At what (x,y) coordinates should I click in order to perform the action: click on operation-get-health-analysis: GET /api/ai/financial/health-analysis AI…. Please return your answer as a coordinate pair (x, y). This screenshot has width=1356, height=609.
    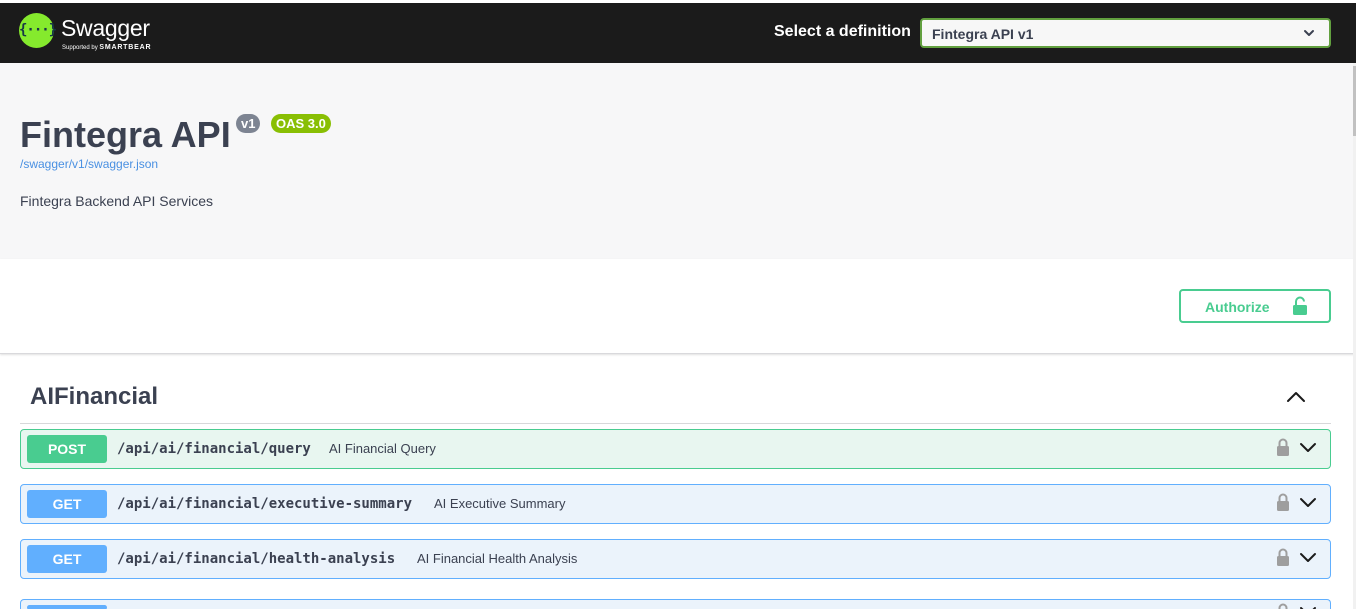
    Looking at the image, I should click on (675, 559).